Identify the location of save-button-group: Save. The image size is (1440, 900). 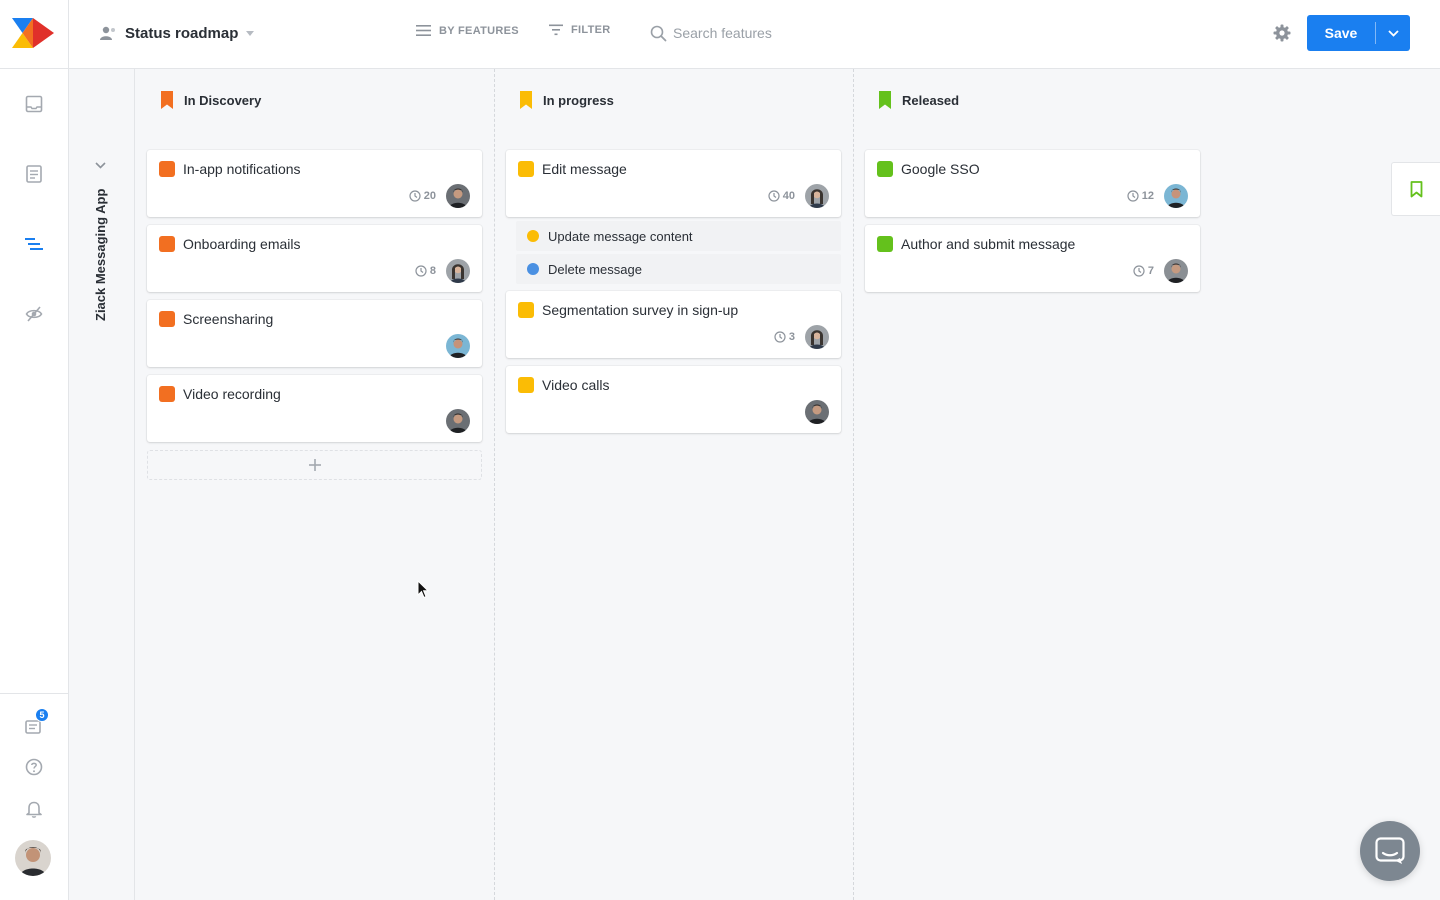
(1358, 33).